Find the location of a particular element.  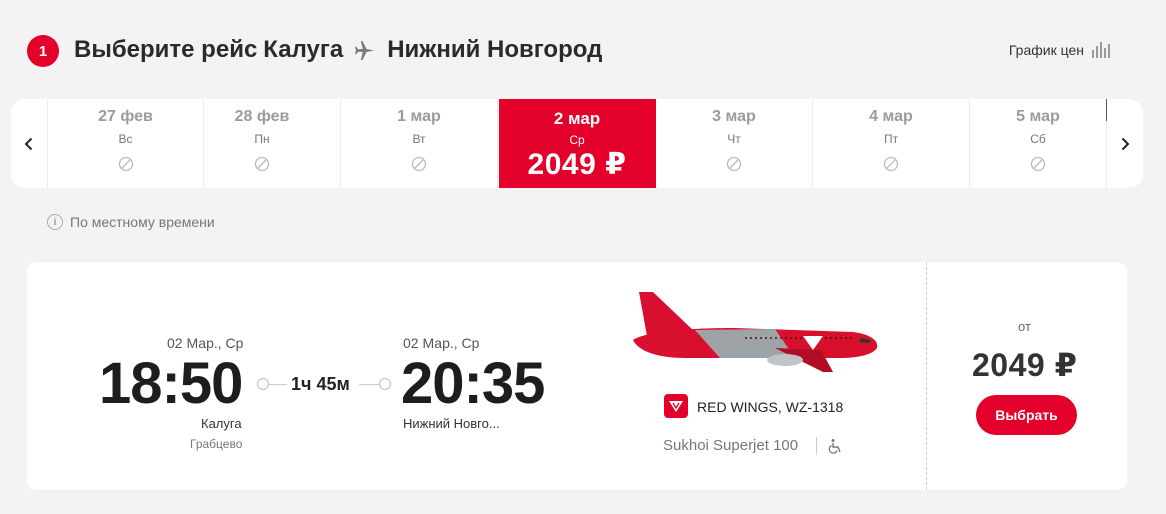

date-price: 2049 ₽ is located at coordinates (577, 164).